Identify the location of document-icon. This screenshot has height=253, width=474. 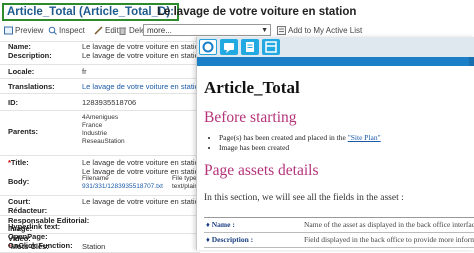
(250, 47).